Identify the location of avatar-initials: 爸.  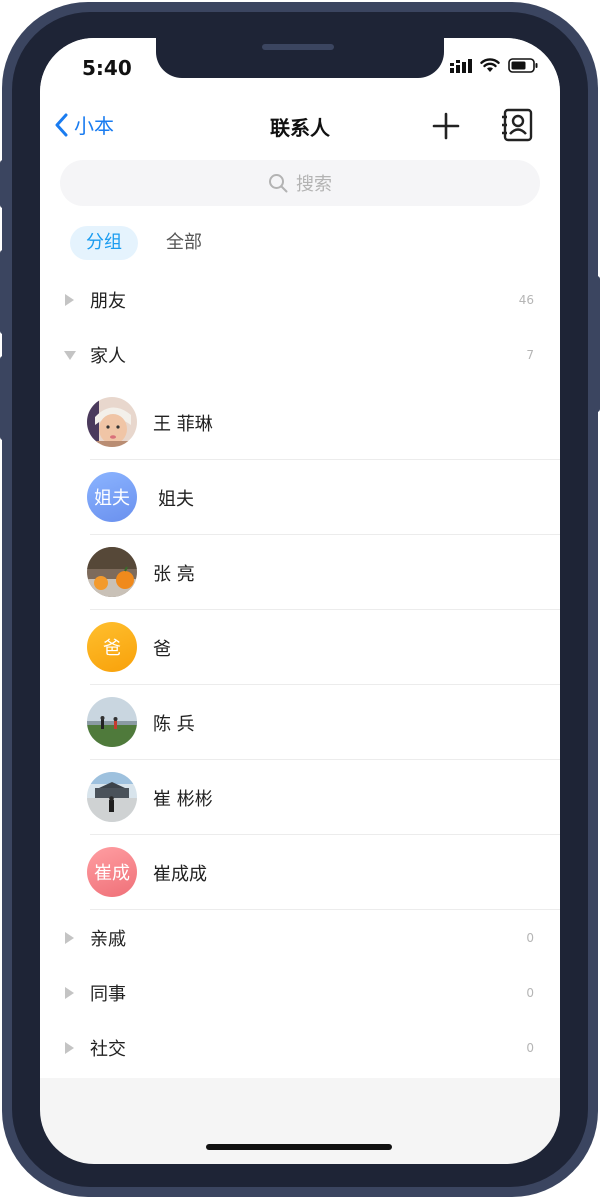
(112, 648).